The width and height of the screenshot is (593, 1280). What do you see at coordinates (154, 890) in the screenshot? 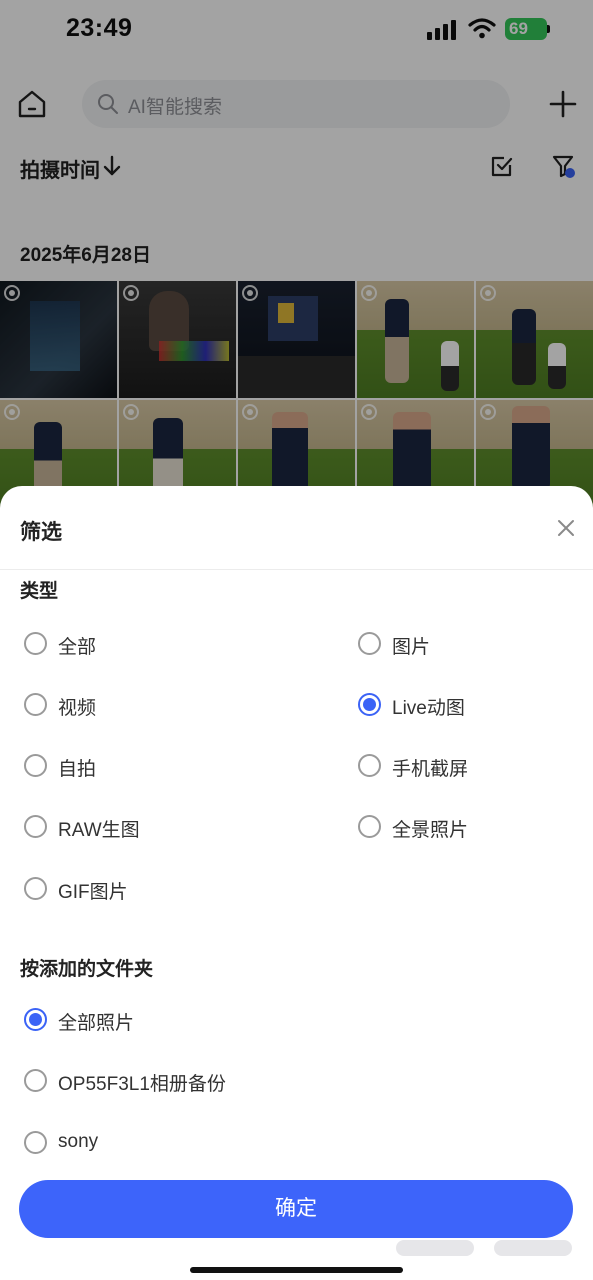
I see `type-option-gif: GIF图片` at bounding box center [154, 890].